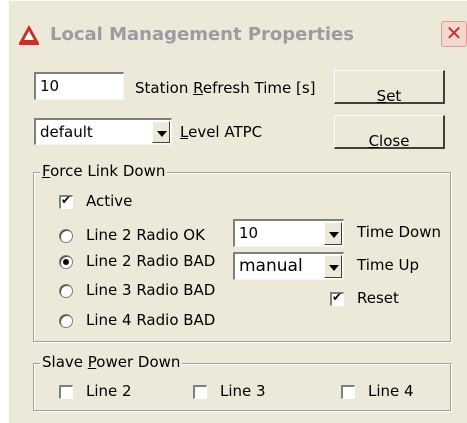 Image resolution: width=467 pixels, height=423 pixels. I want to click on radio-line3-radio-bad-label: Line 3 Radio BAD, so click(151, 290).